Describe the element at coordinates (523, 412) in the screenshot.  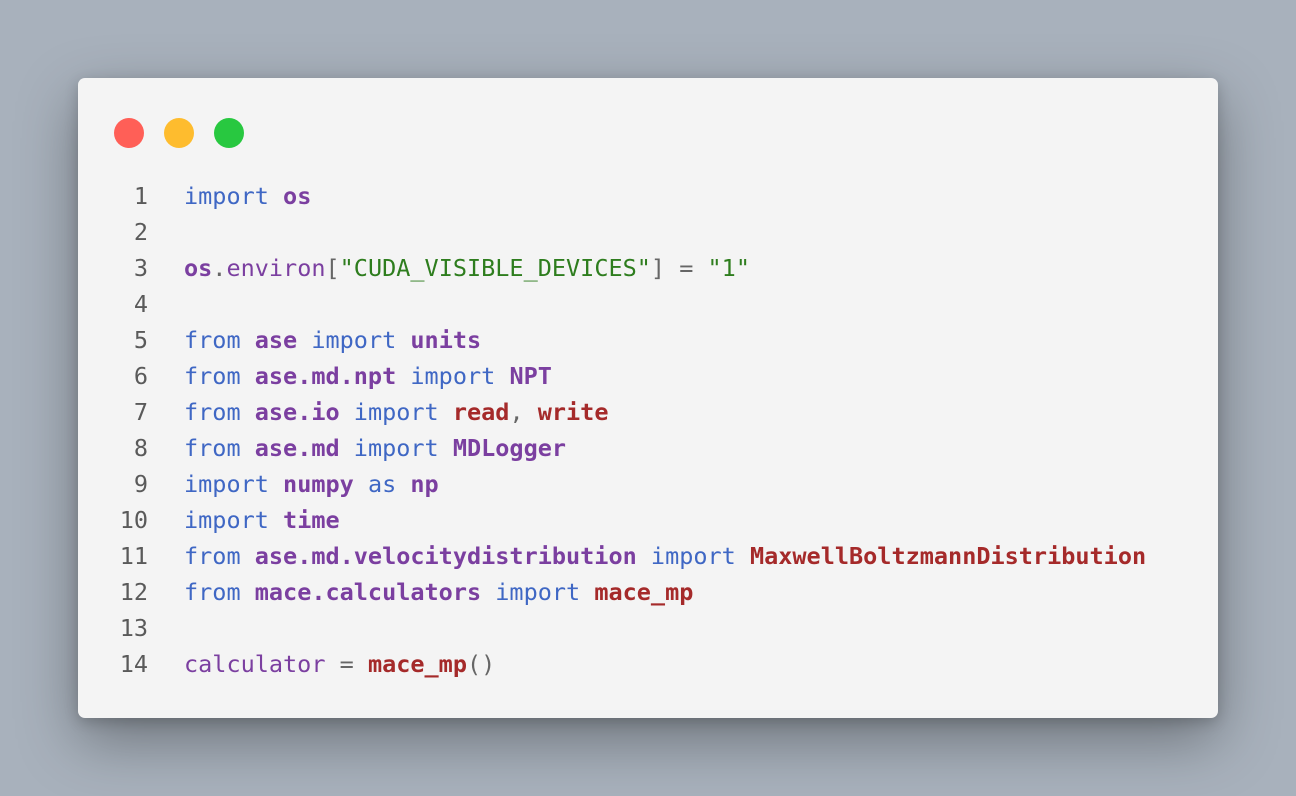
I see `token-punctuation: ,` at that location.